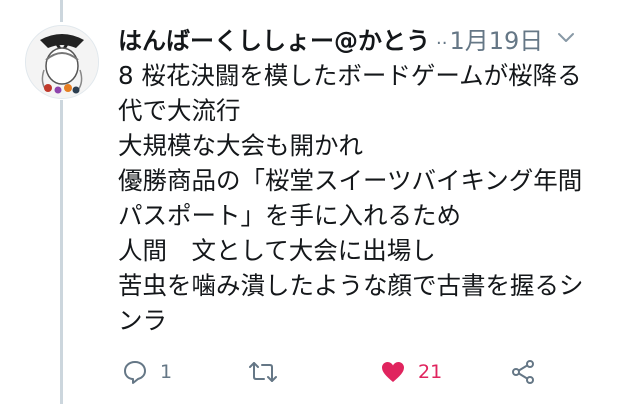 The image size is (640, 404). What do you see at coordinates (263, 372) in the screenshot?
I see `retweet-icon` at bounding box center [263, 372].